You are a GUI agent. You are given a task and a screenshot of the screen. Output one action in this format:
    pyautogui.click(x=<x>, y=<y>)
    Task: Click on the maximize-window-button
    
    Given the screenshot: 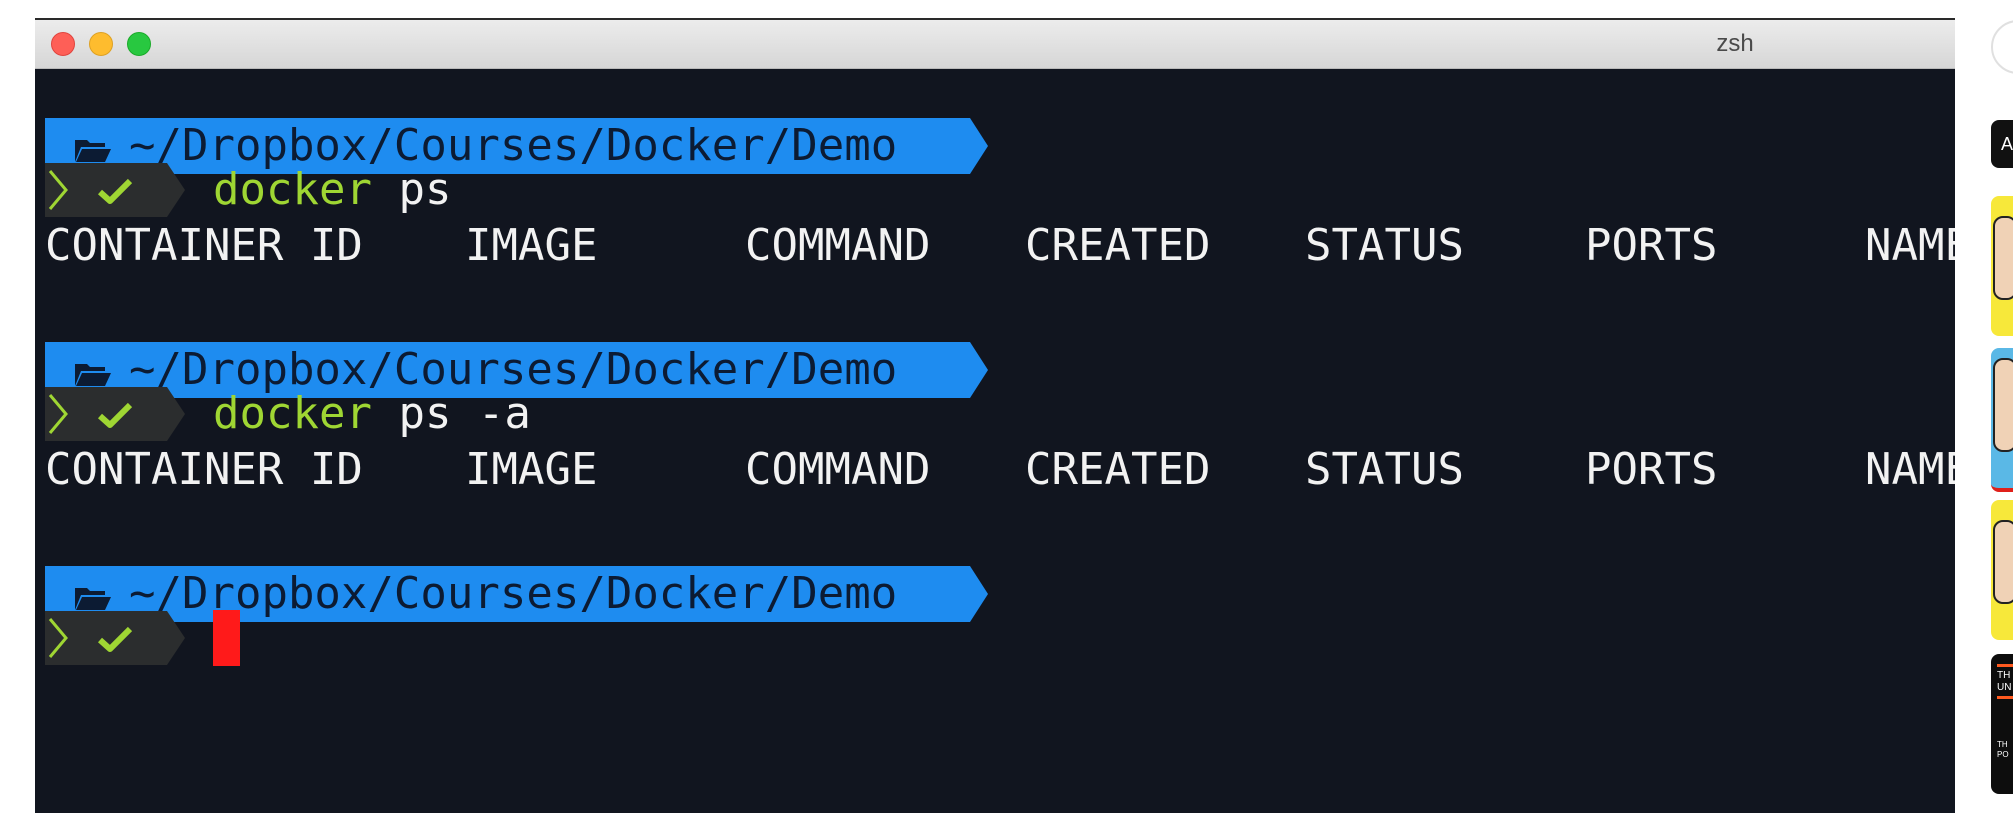 What is the action you would take?
    pyautogui.click(x=139, y=44)
    